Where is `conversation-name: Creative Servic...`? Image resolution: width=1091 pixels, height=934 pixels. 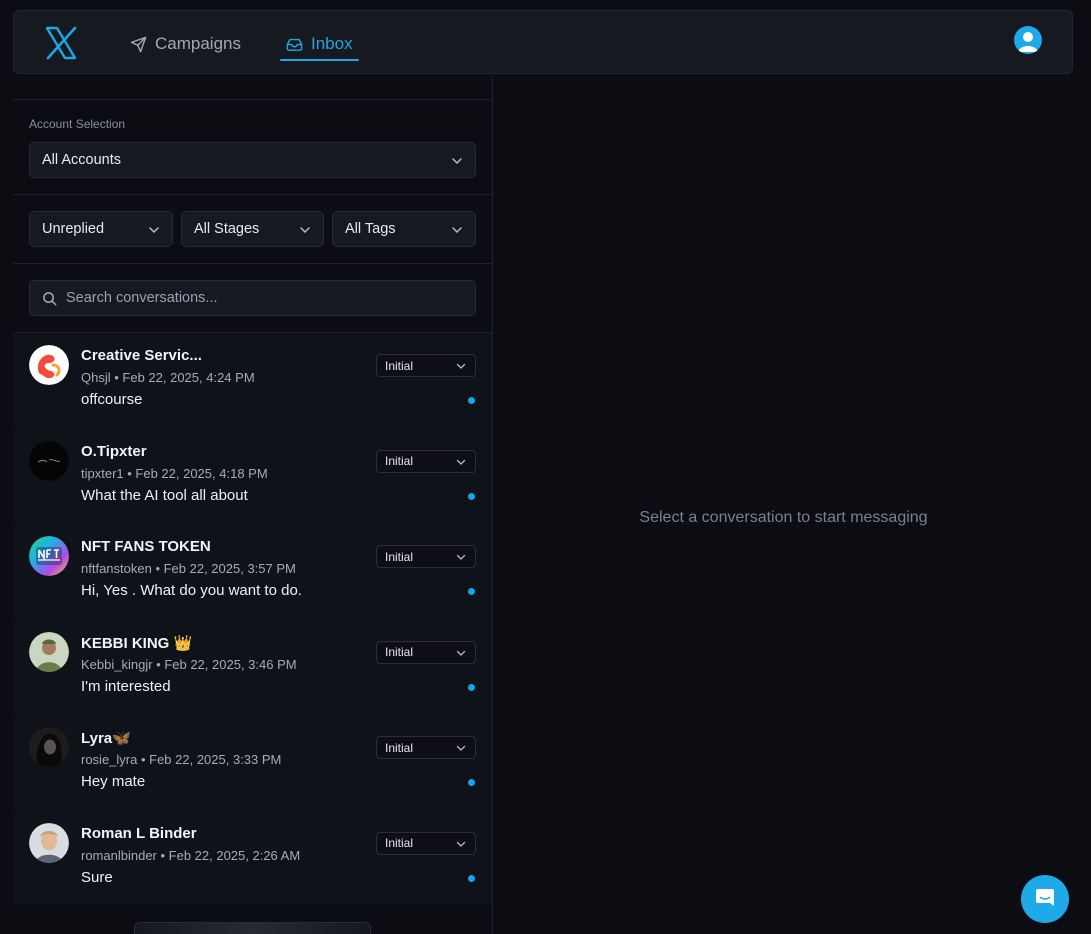
conversation-name: Creative Servic... is located at coordinates (141, 355).